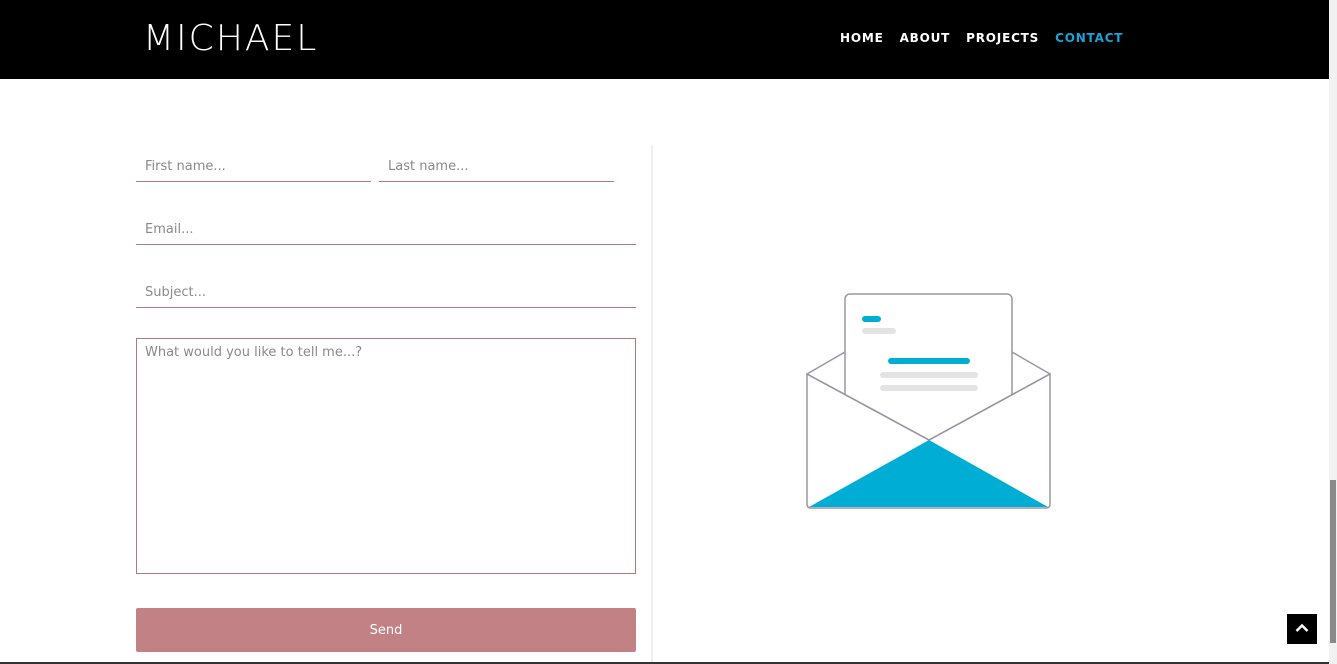 The height and width of the screenshot is (664, 1337). What do you see at coordinates (1089, 38) in the screenshot?
I see `nav-contact: CONTACT` at bounding box center [1089, 38].